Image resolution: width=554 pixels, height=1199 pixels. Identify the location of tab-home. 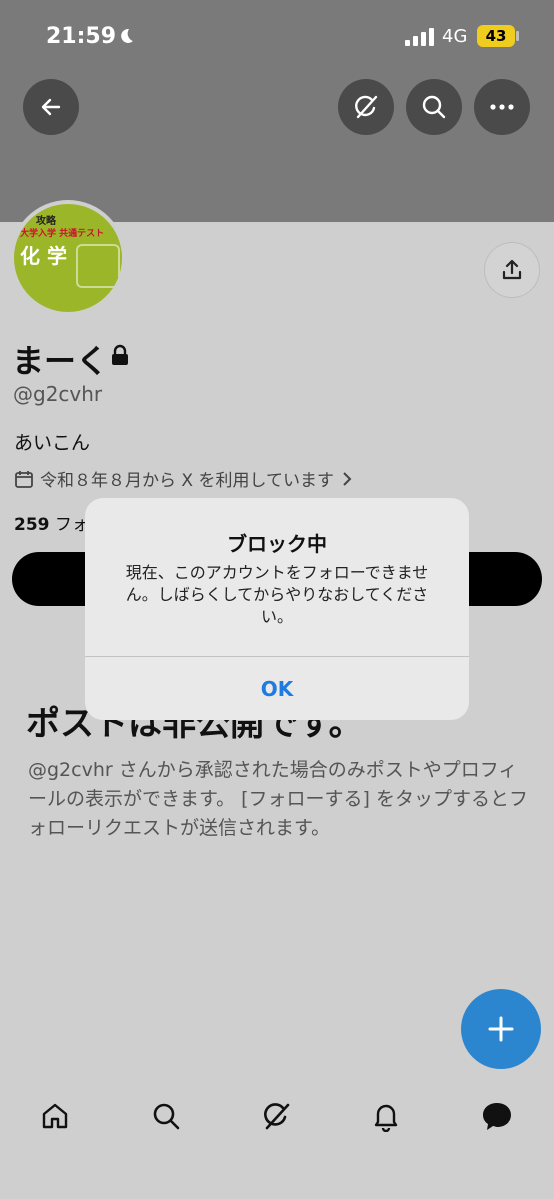
(55, 1116).